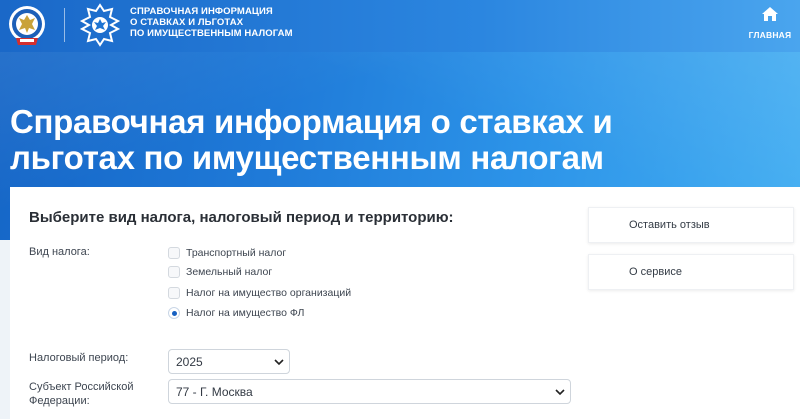 Image resolution: width=800 pixels, height=419 pixels. Describe the element at coordinates (229, 361) in the screenshot. I see `period-select: 2025` at that location.